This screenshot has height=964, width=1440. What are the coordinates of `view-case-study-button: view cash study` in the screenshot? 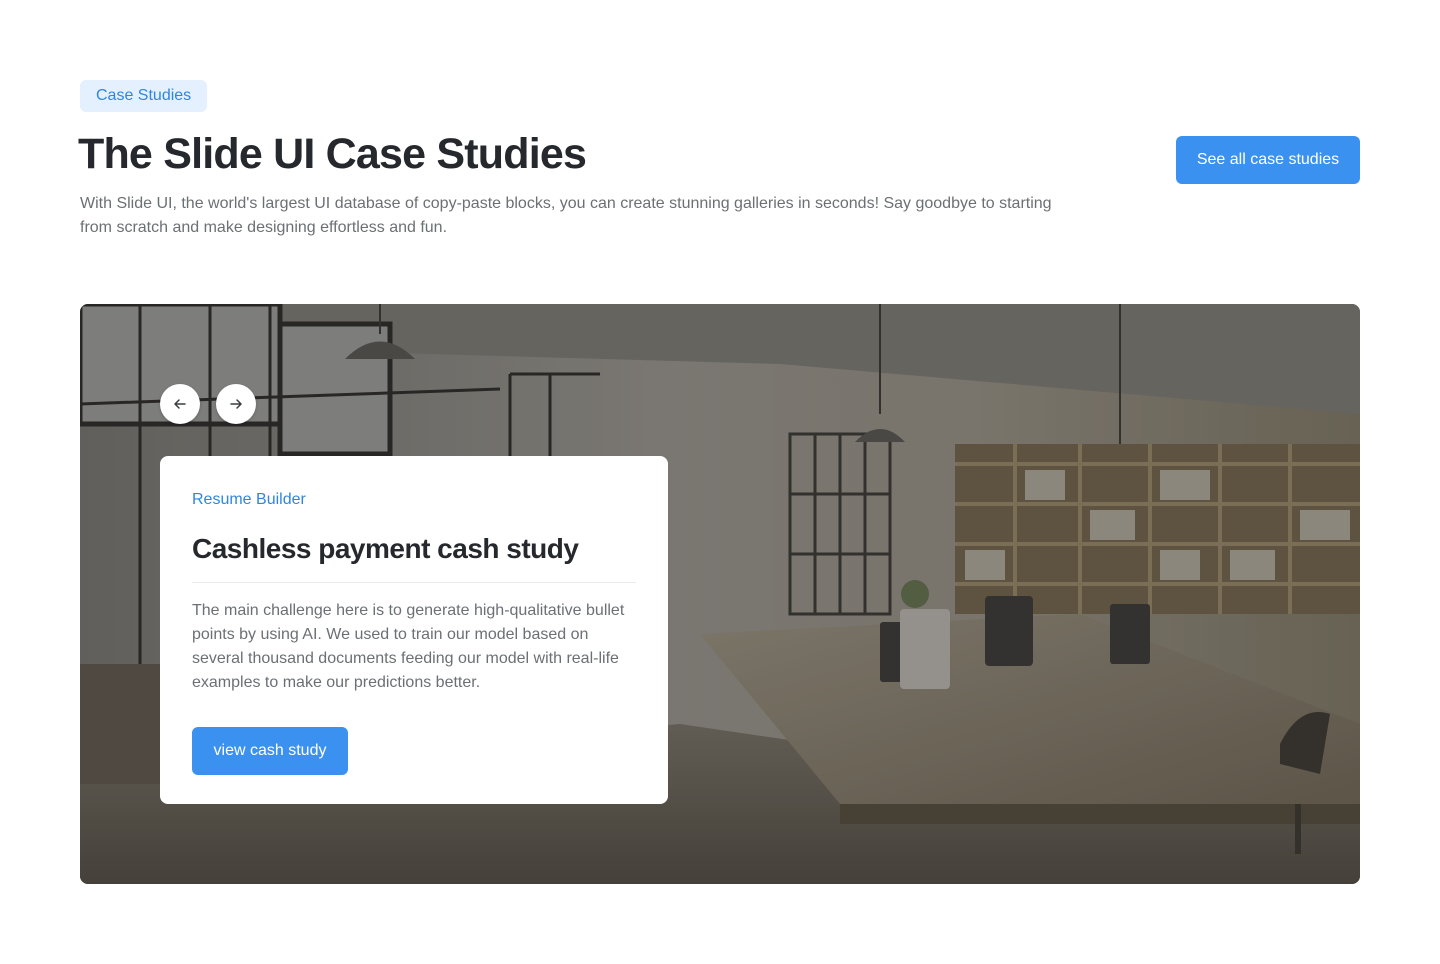 It's located at (270, 751).